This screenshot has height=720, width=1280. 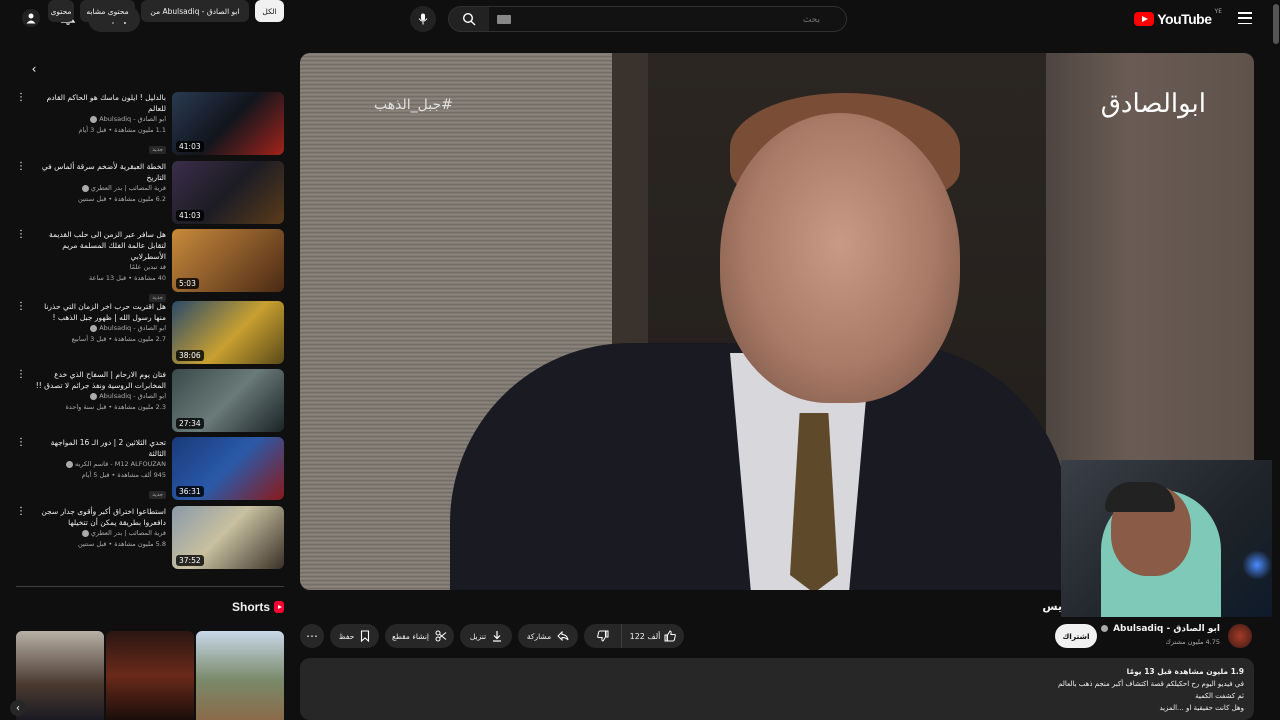 I want to click on video-duration: 5:03, so click(x=187, y=283).